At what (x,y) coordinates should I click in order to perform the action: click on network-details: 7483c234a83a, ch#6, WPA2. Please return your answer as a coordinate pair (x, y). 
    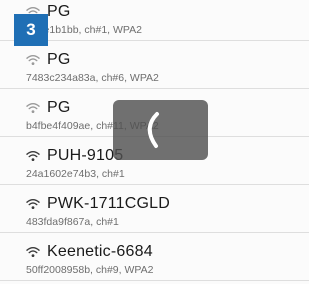
    Looking at the image, I should click on (92, 78).